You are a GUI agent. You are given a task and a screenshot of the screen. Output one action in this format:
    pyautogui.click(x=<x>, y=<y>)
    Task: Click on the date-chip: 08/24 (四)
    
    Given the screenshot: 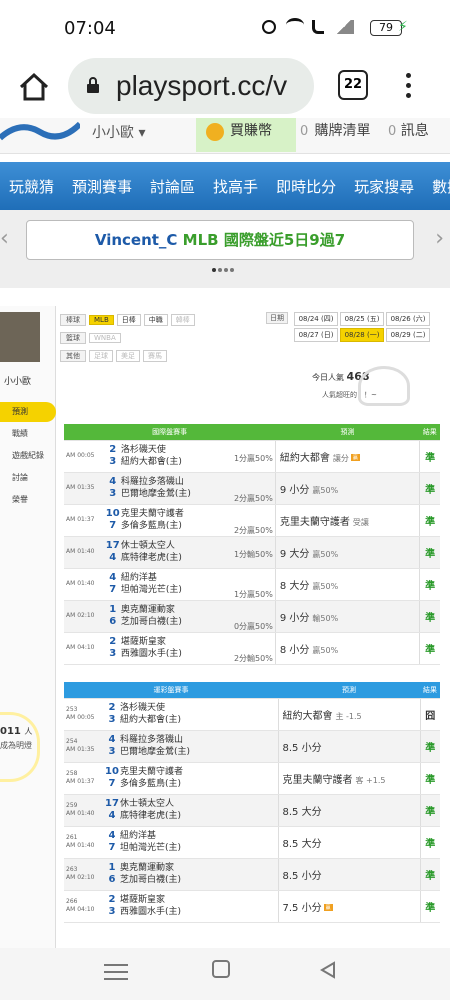 What is the action you would take?
    pyautogui.click(x=316, y=319)
    